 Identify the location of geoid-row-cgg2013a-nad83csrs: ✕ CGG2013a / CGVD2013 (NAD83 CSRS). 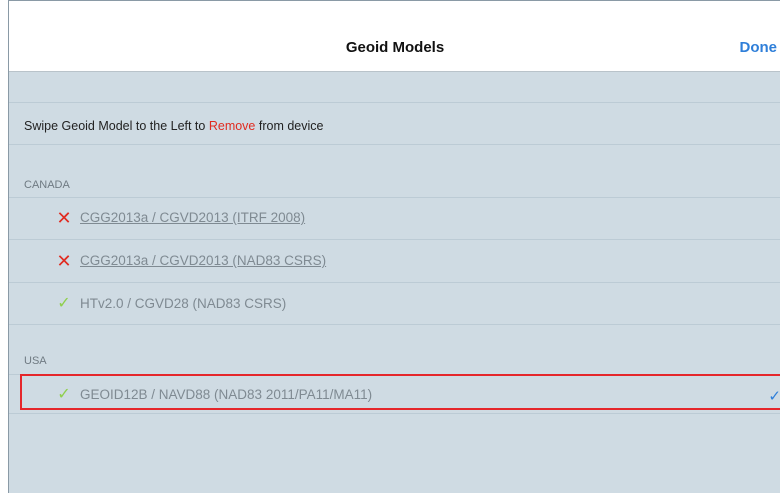
(394, 261).